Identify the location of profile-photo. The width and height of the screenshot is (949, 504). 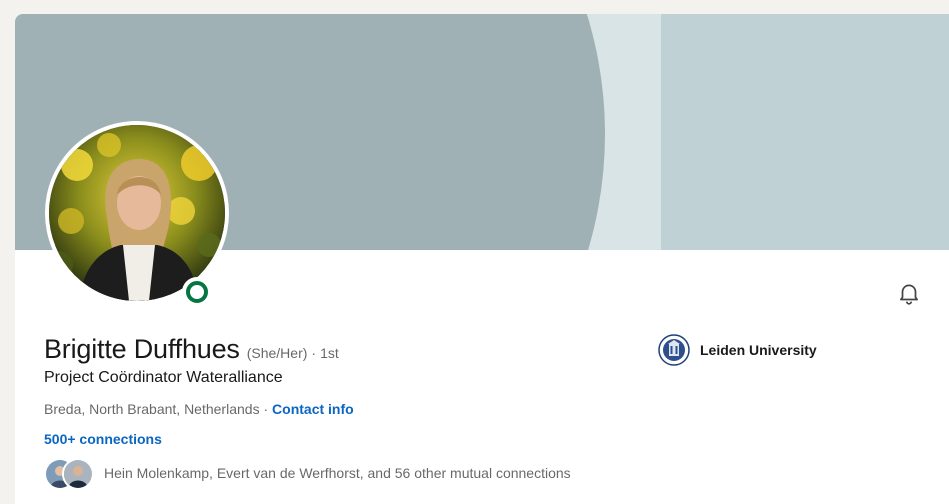
(137, 213).